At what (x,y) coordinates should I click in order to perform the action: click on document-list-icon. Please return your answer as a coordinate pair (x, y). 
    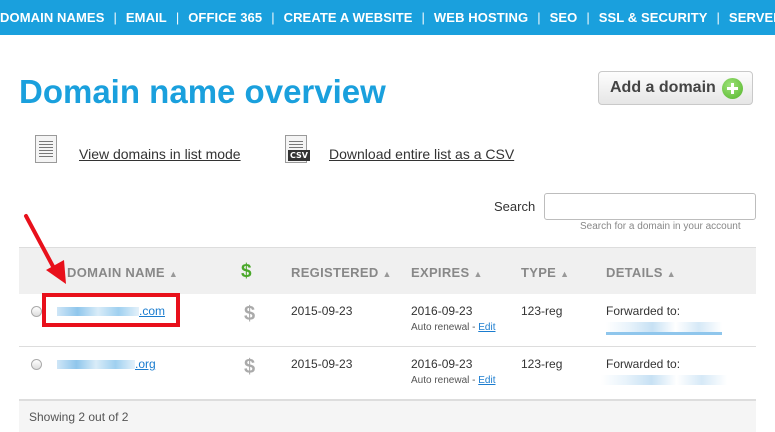
    Looking at the image, I should click on (46, 149).